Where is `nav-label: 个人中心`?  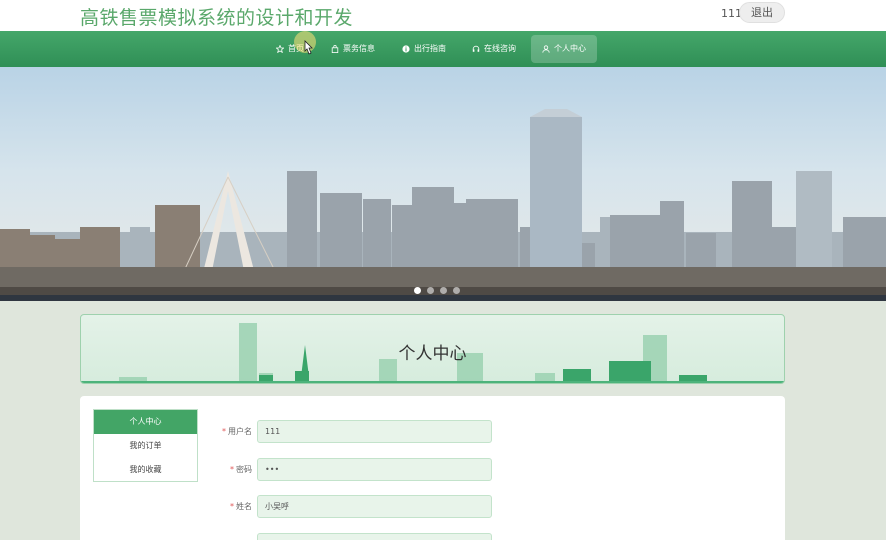 nav-label: 个人中心 is located at coordinates (570, 48).